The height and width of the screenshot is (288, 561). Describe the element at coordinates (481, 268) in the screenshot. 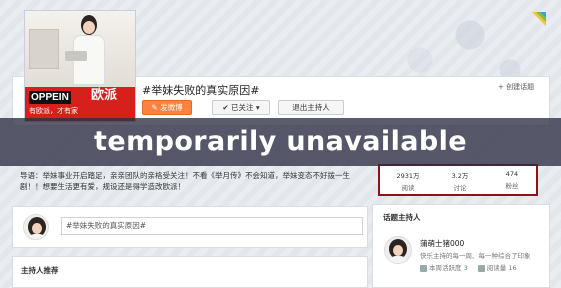

I see `read-icon` at that location.